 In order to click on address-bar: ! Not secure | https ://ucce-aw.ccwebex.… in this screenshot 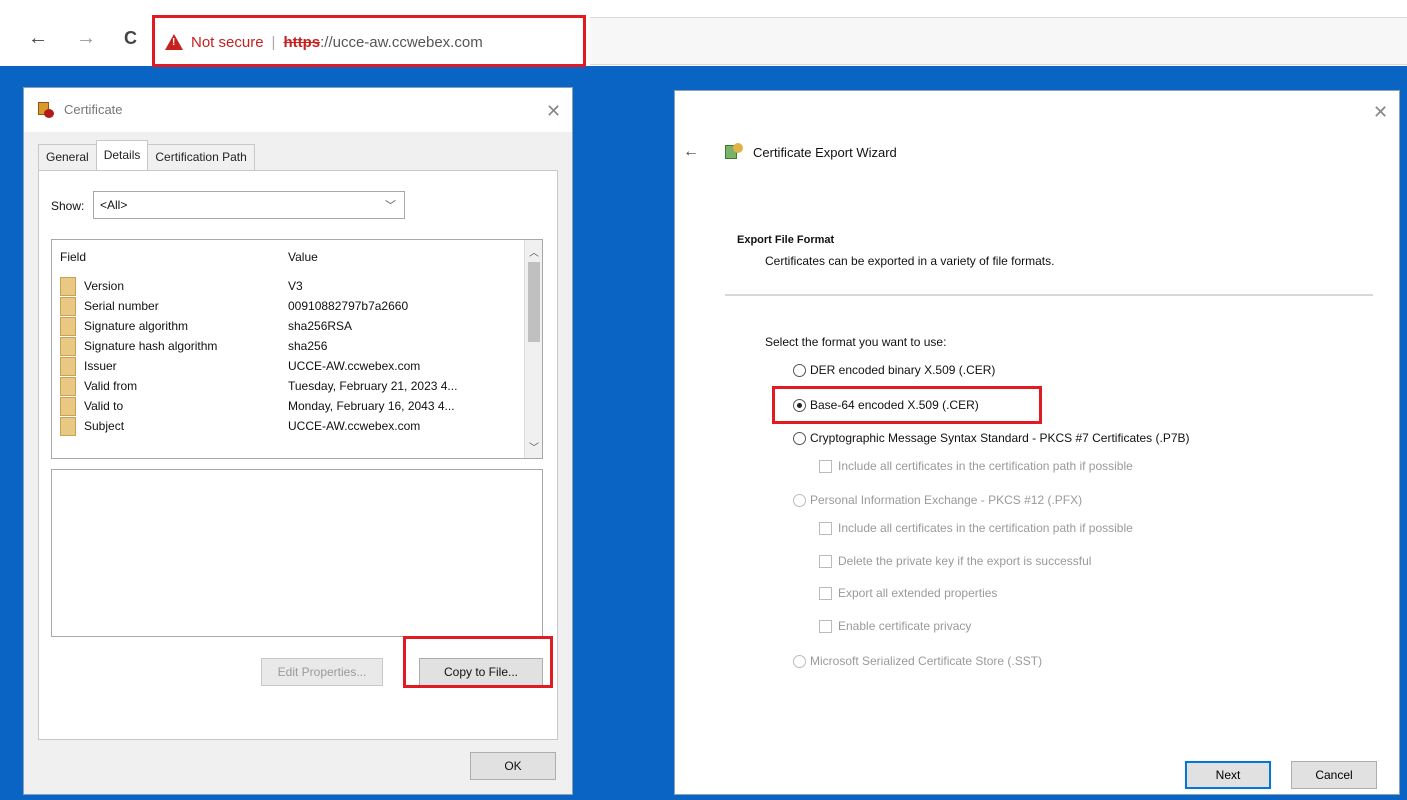, I will do `click(369, 41)`.